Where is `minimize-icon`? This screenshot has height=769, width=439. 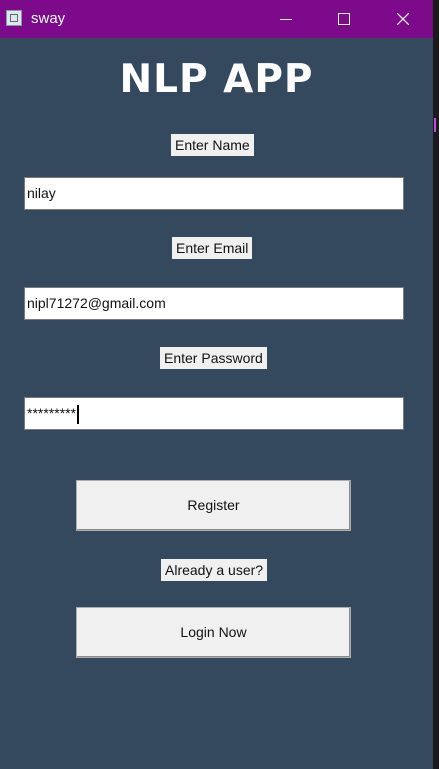
minimize-icon is located at coordinates (286, 19).